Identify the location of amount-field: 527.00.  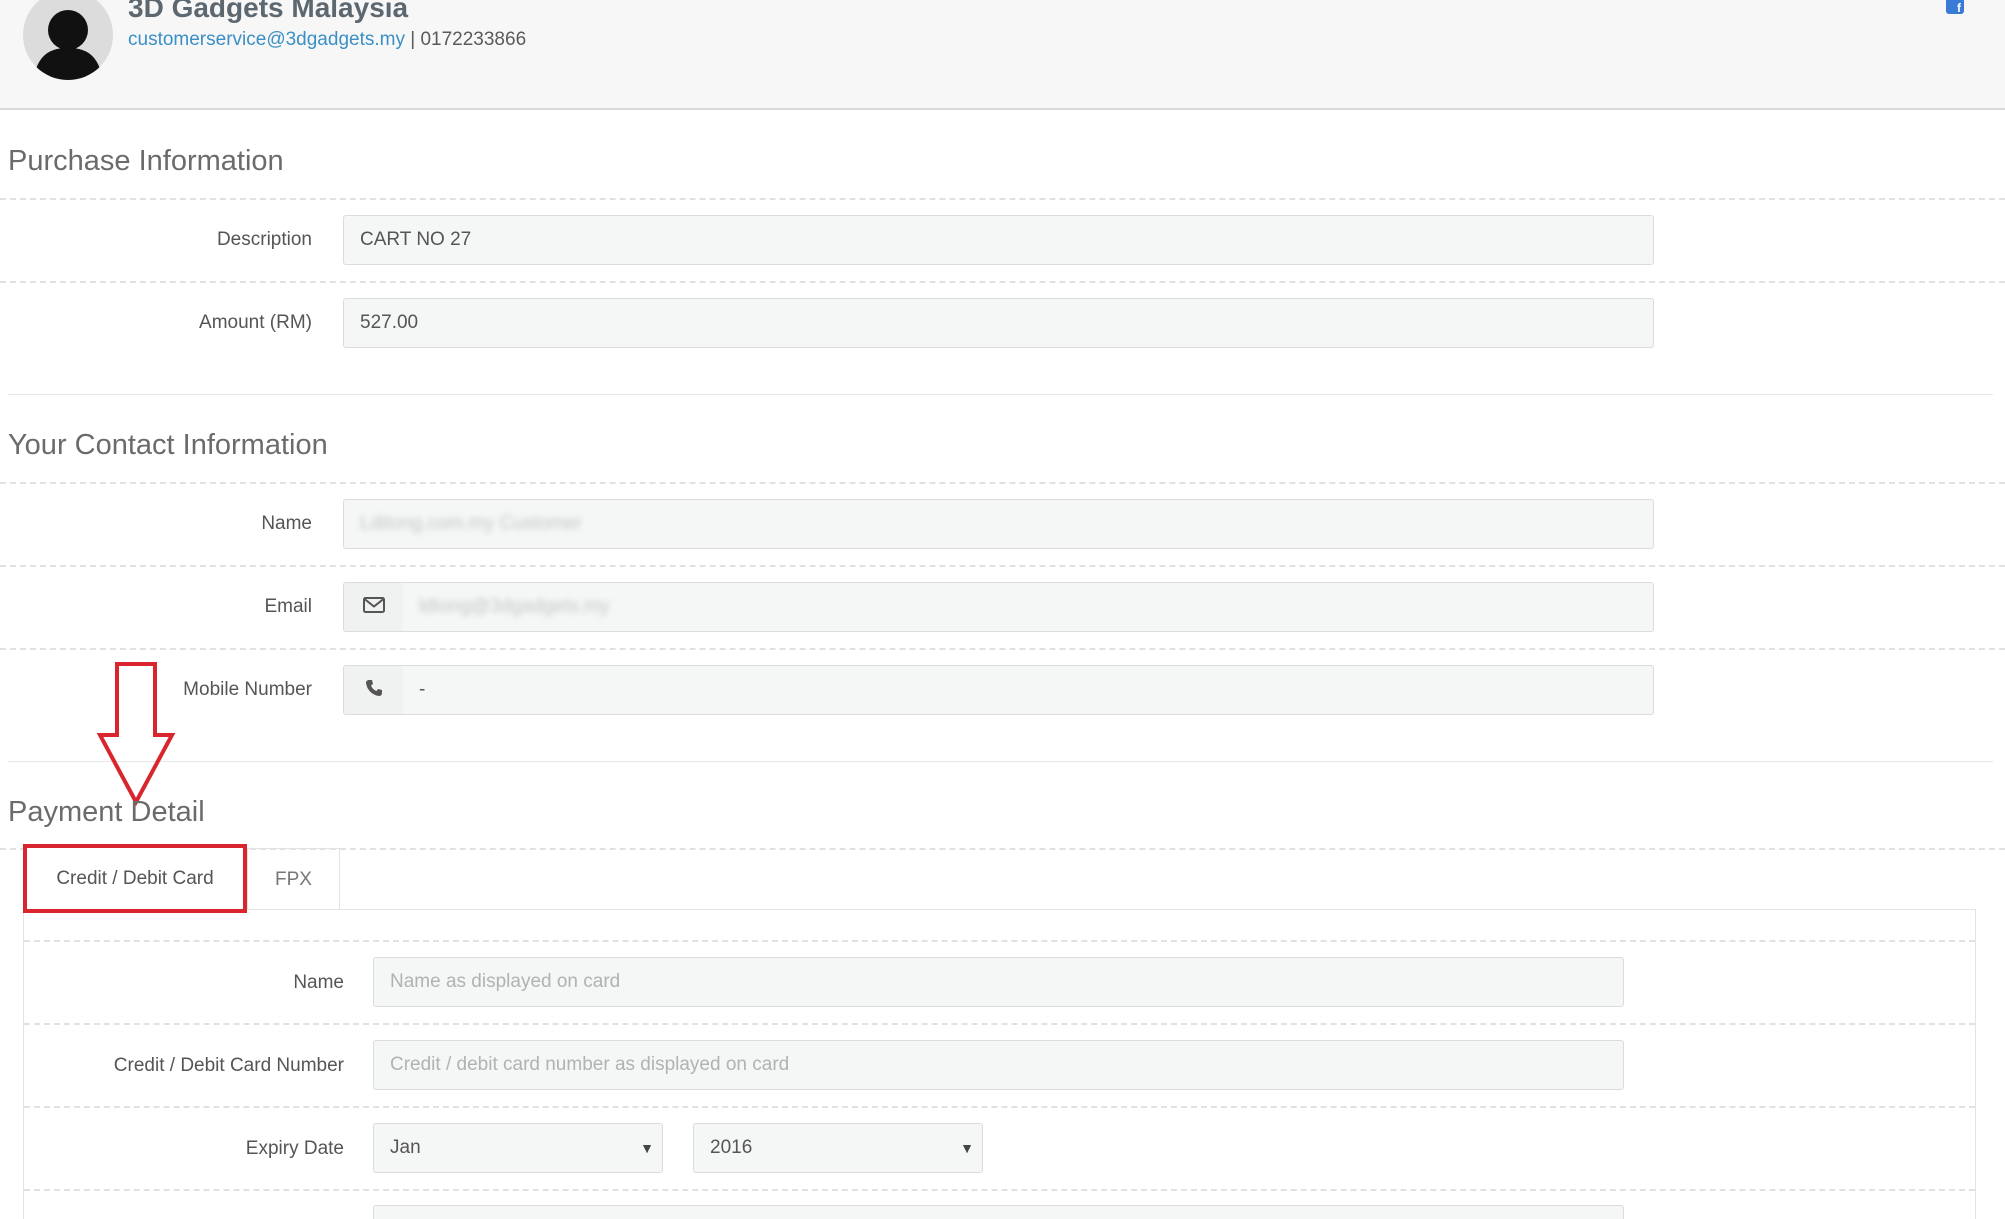
(998, 323).